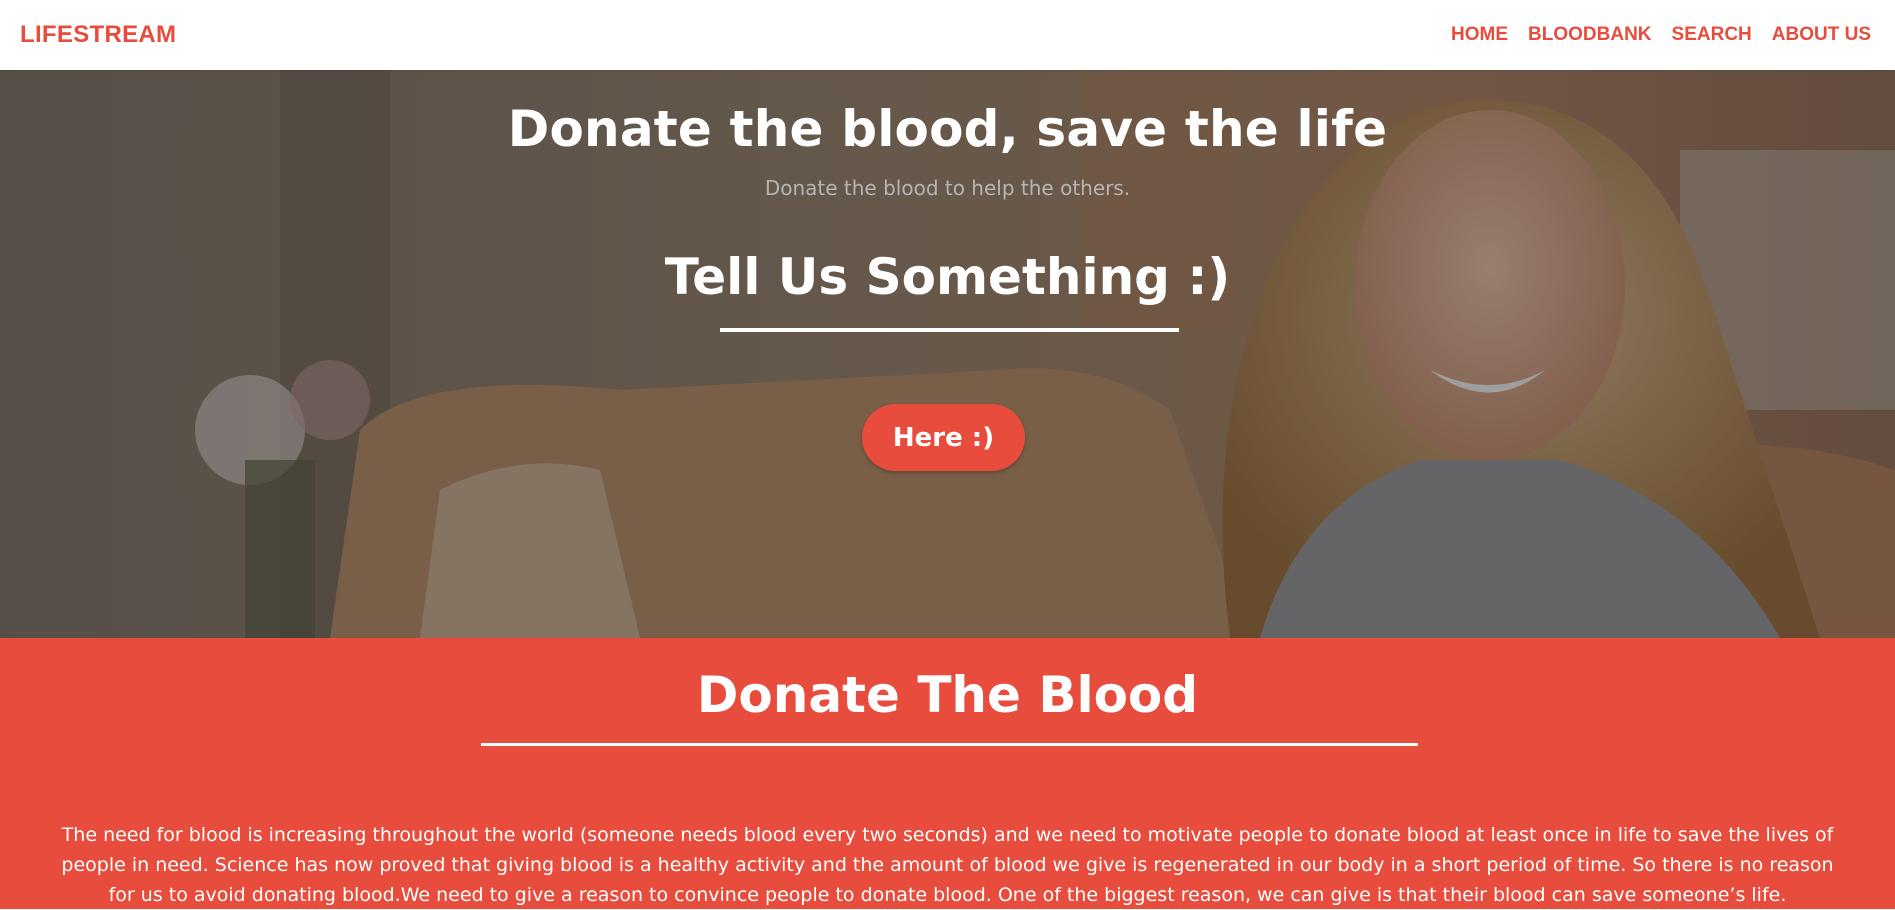 The height and width of the screenshot is (910, 1895). I want to click on nav-links: HOME BLOODBANK SEARCH ABOUT US, so click(1663, 35).